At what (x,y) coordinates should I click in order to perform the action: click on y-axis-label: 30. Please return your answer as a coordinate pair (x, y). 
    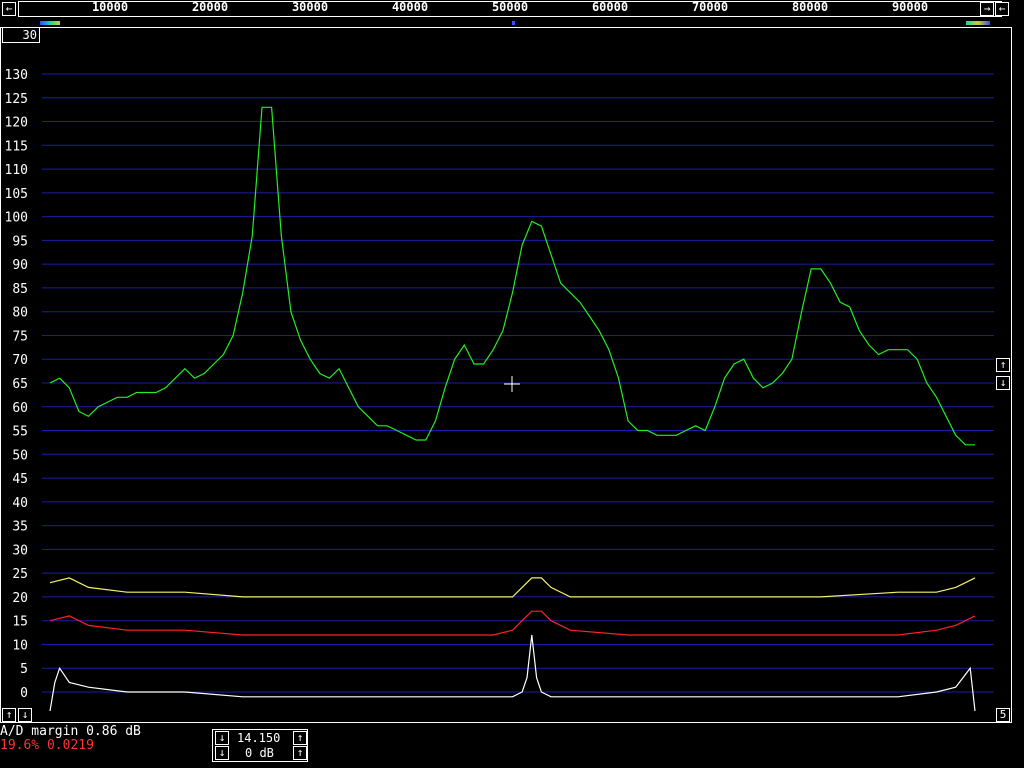
    Looking at the image, I should click on (20, 550).